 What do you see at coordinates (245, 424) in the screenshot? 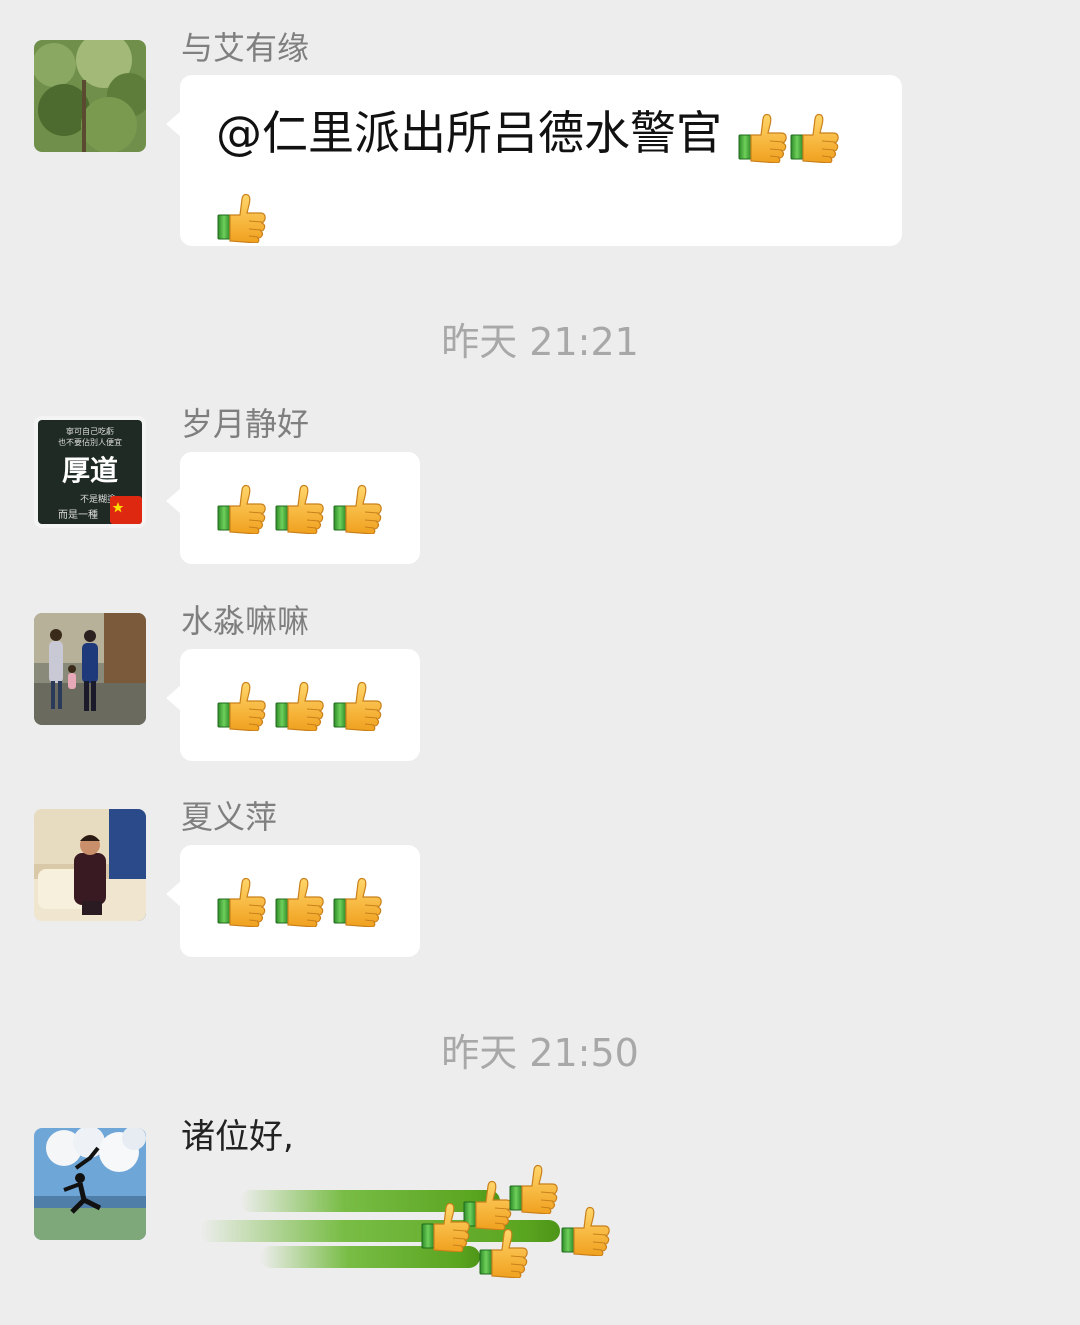
I see `sender-name: 岁月静好` at bounding box center [245, 424].